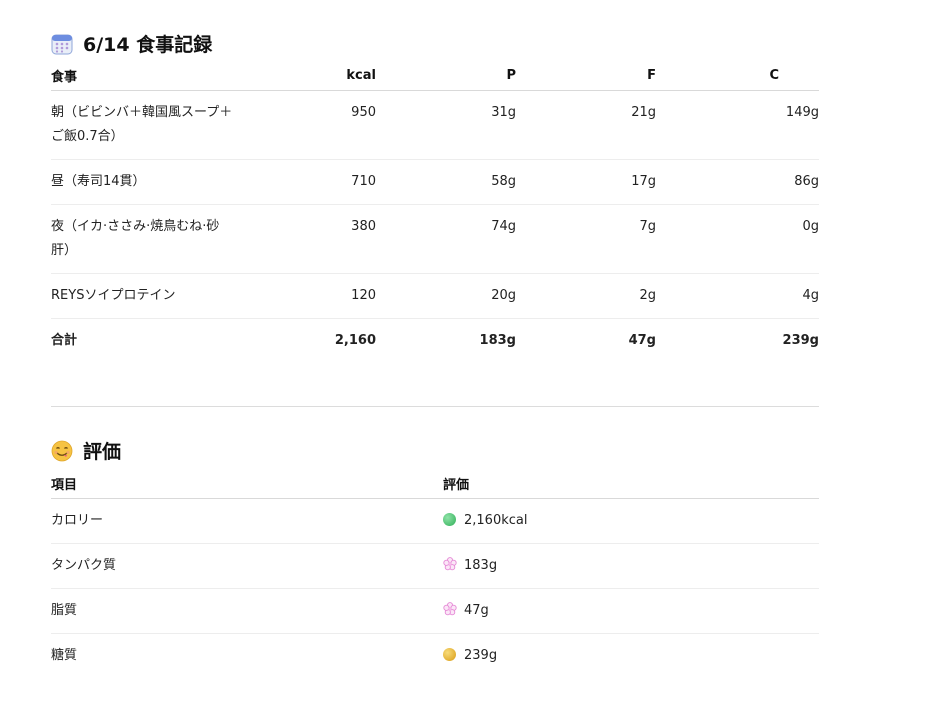  Describe the element at coordinates (308, 182) in the screenshot. I see `meal-kcal: 710` at that location.